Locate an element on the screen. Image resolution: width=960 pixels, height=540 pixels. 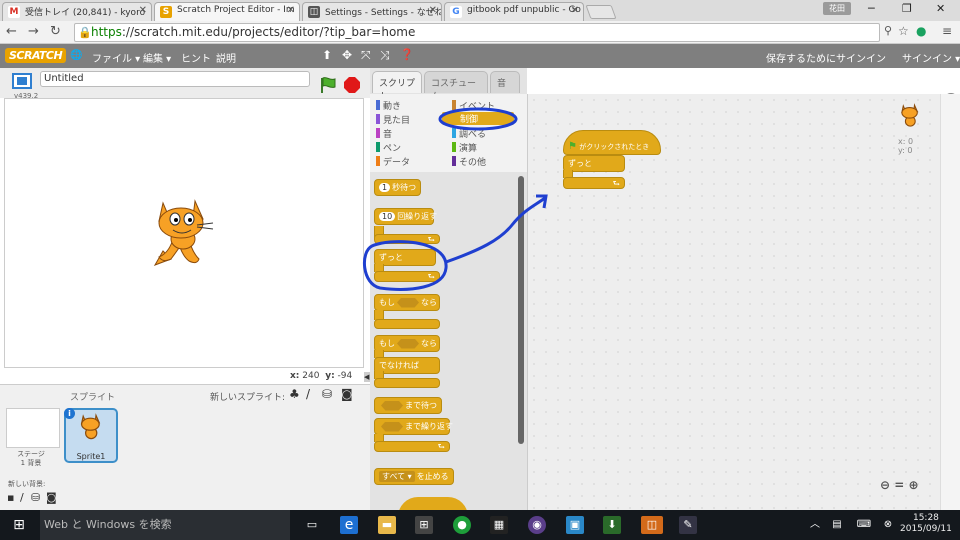
info-icon: i is located at coordinates (69, 413).